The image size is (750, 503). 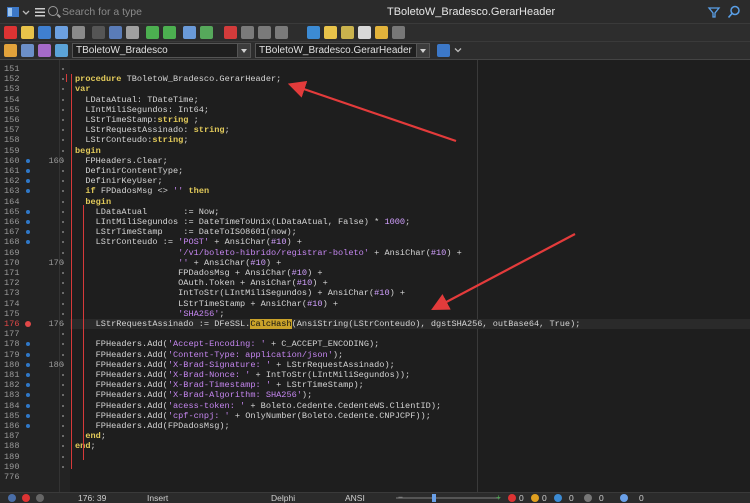 I want to click on class-selector: TBoletoW_Bradesco, so click(x=161, y=50).